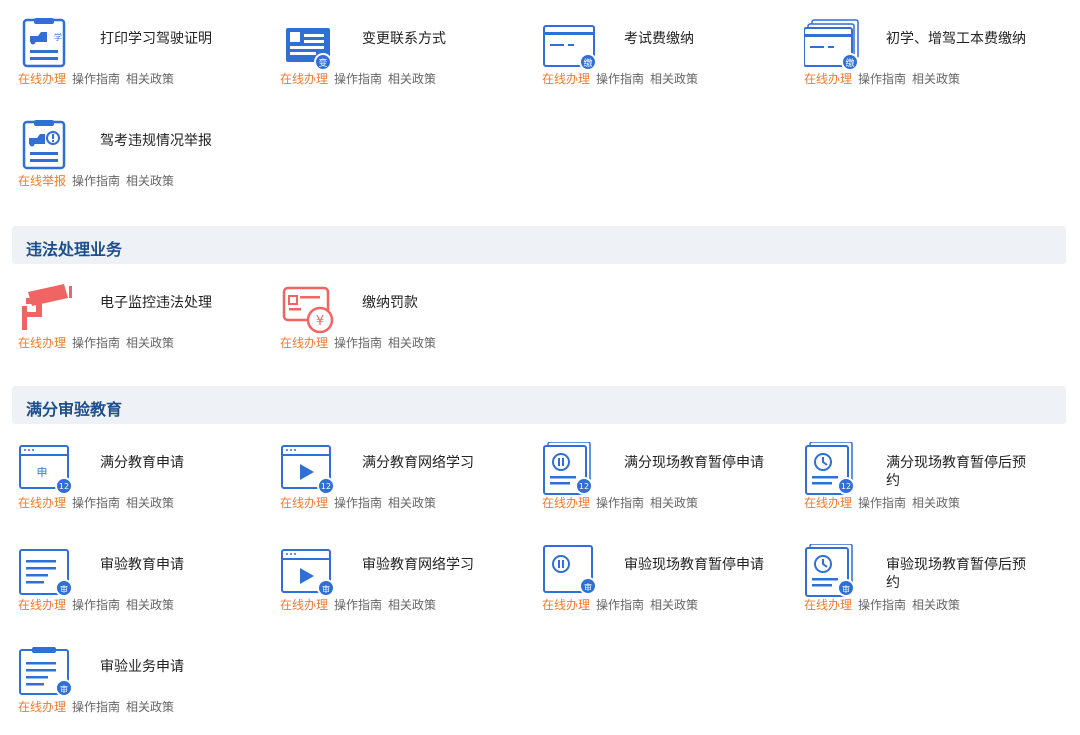  I want to click on full-score-onsite-appointment-icon: 12, so click(832, 472).